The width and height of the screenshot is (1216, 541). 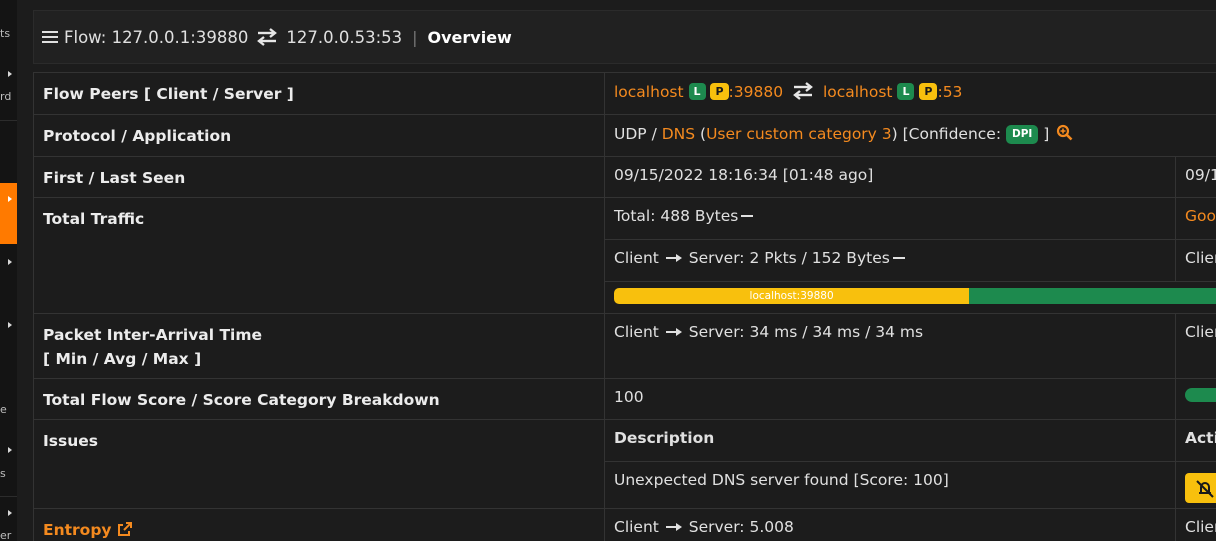 I want to click on client-to-server-subrow: Client Server: 2 Pkts / 152 Bytes Clien, so click(x=910, y=260).